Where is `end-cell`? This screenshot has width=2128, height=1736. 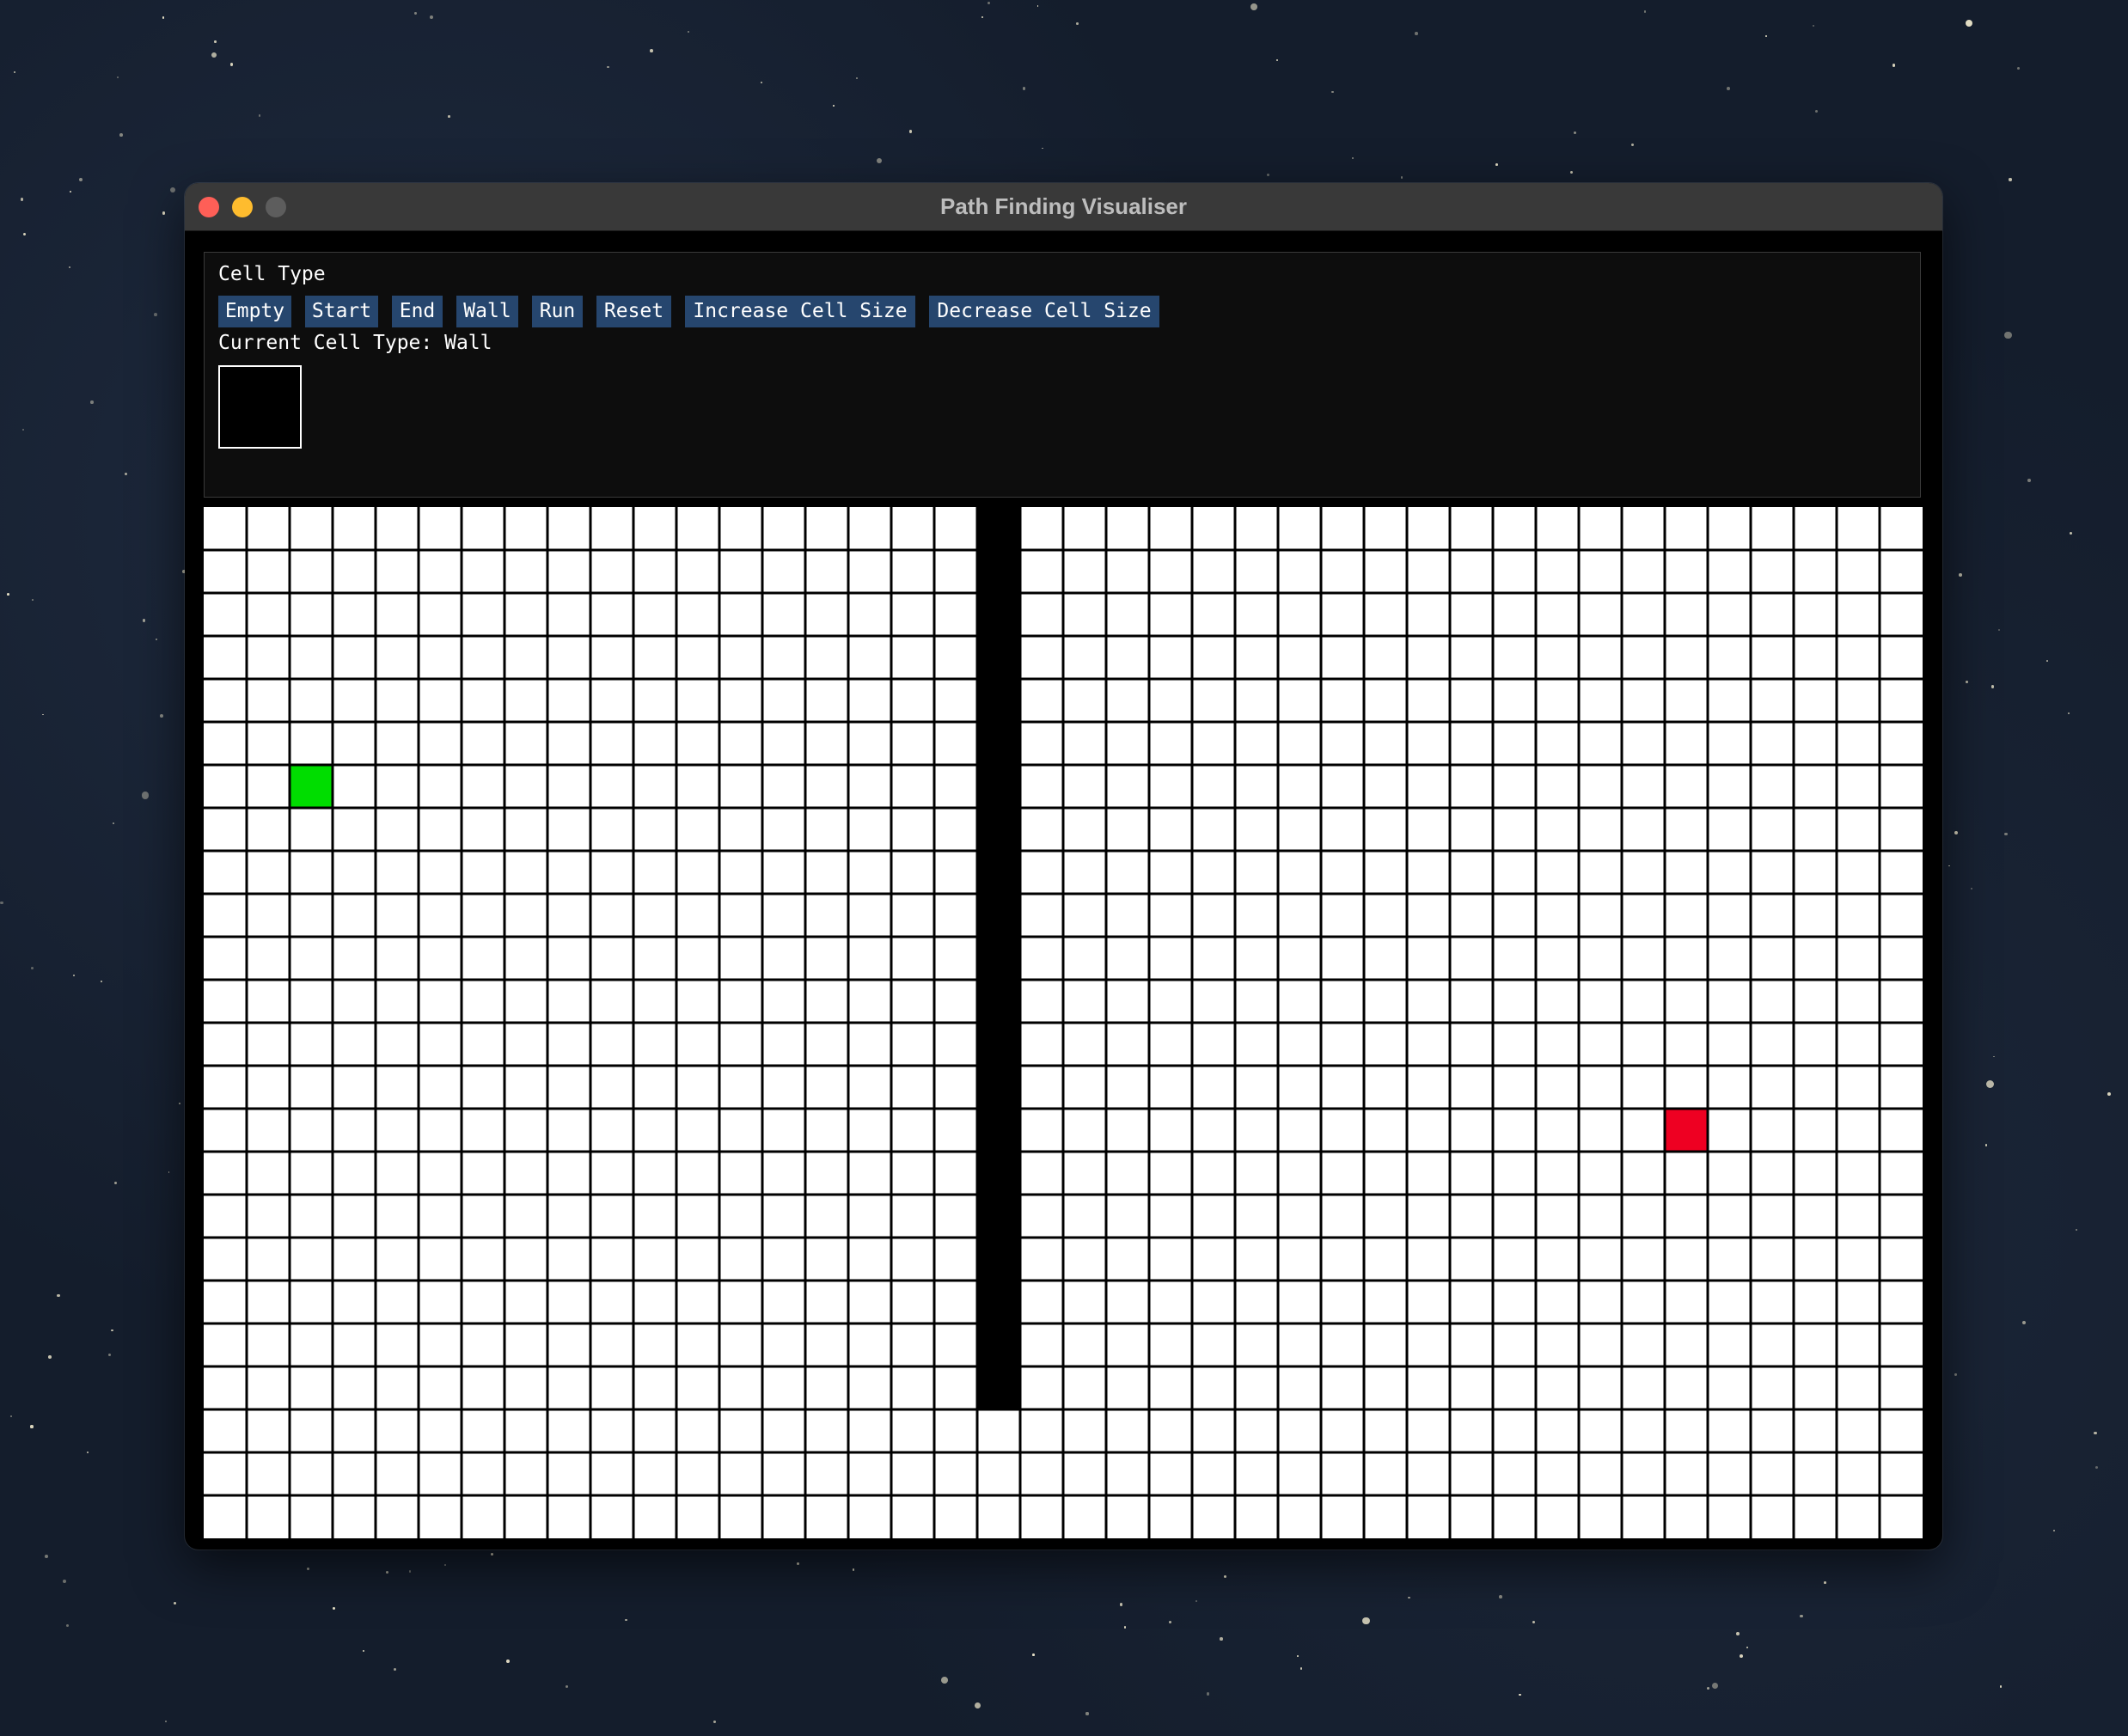
end-cell is located at coordinates (1686, 1130).